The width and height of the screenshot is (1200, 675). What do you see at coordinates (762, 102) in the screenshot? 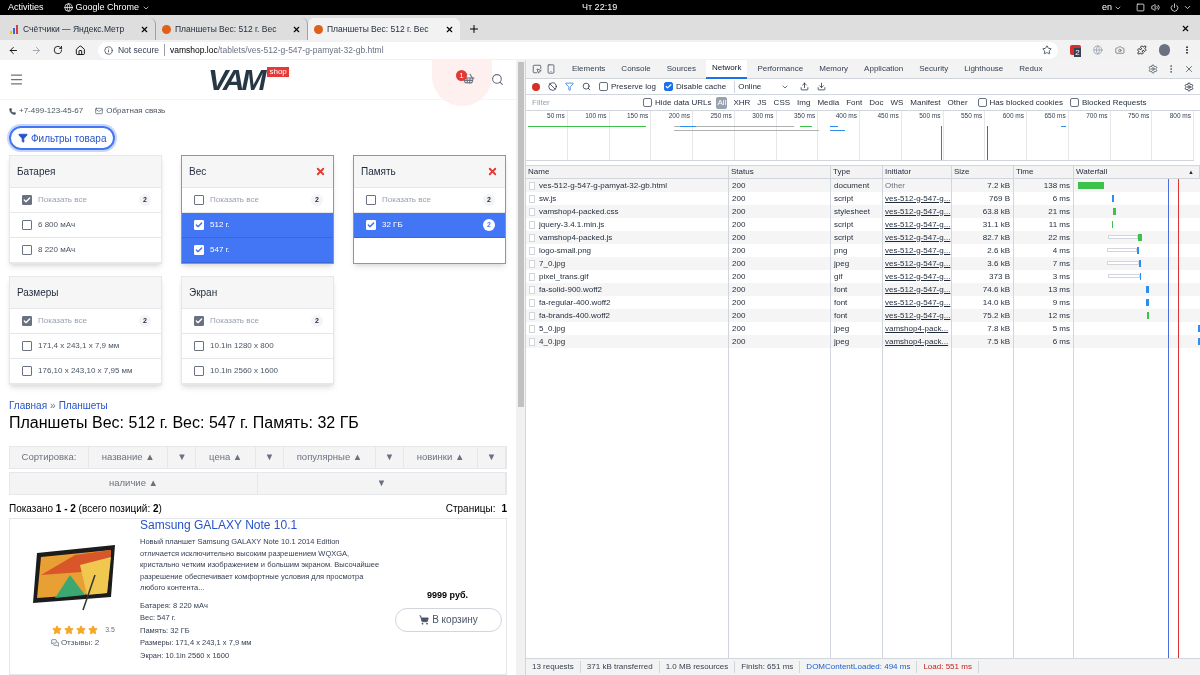
I see `type-filter: JS` at bounding box center [762, 102].